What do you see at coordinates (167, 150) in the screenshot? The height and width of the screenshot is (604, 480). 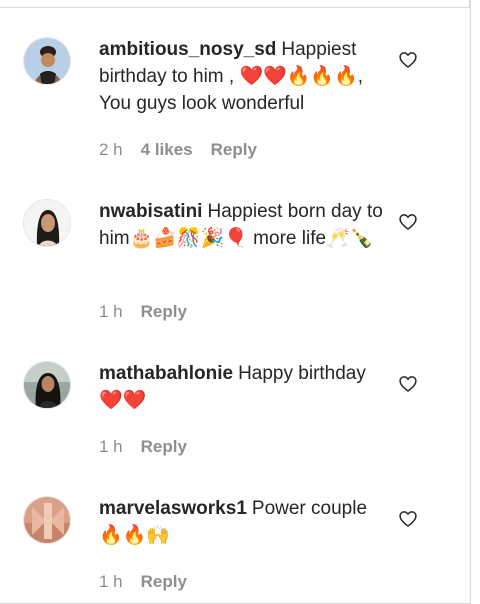 I see `likes-count: 4 likes` at bounding box center [167, 150].